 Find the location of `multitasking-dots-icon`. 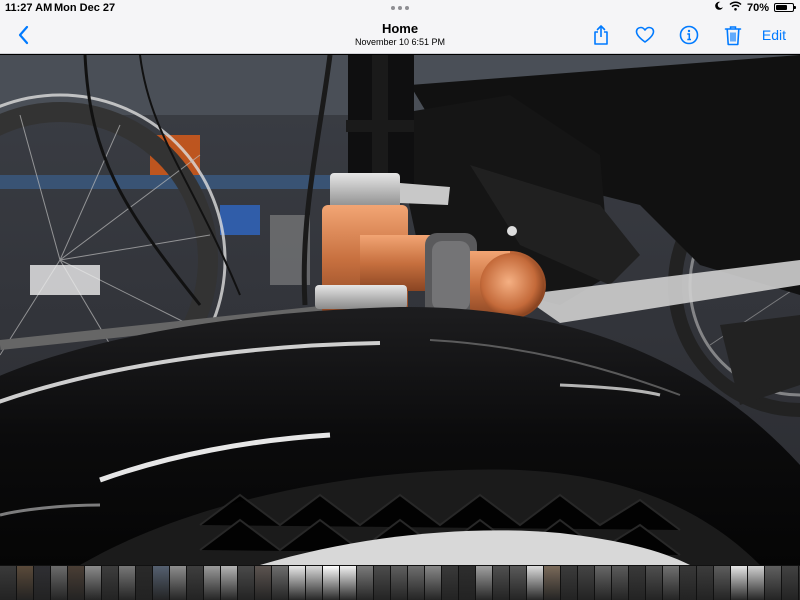

multitasking-dots-icon is located at coordinates (400, 8).